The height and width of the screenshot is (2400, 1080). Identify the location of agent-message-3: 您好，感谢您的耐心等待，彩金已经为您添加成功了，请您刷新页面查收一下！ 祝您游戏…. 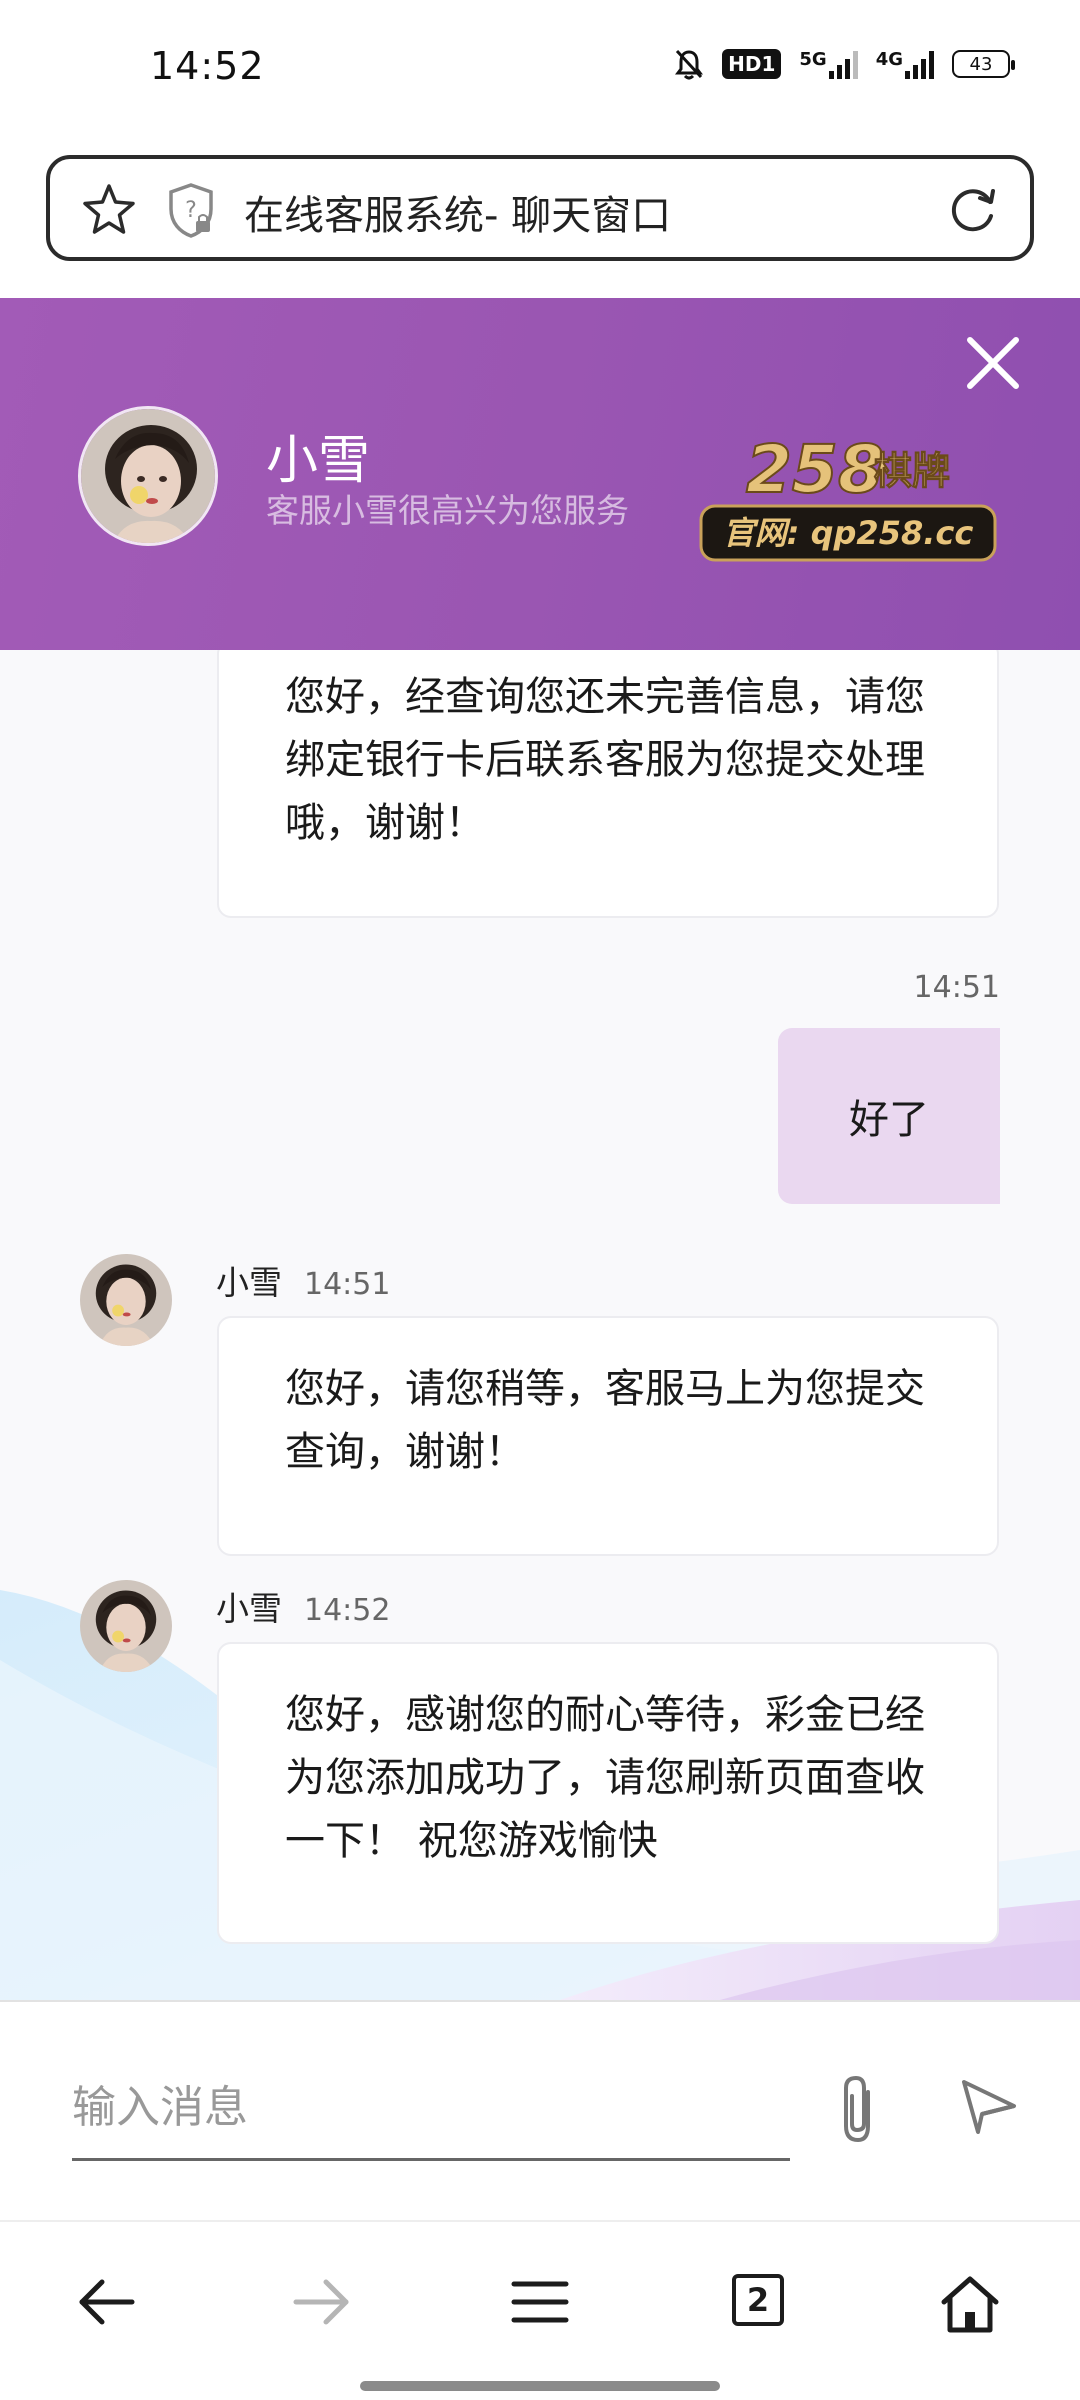
(608, 1793).